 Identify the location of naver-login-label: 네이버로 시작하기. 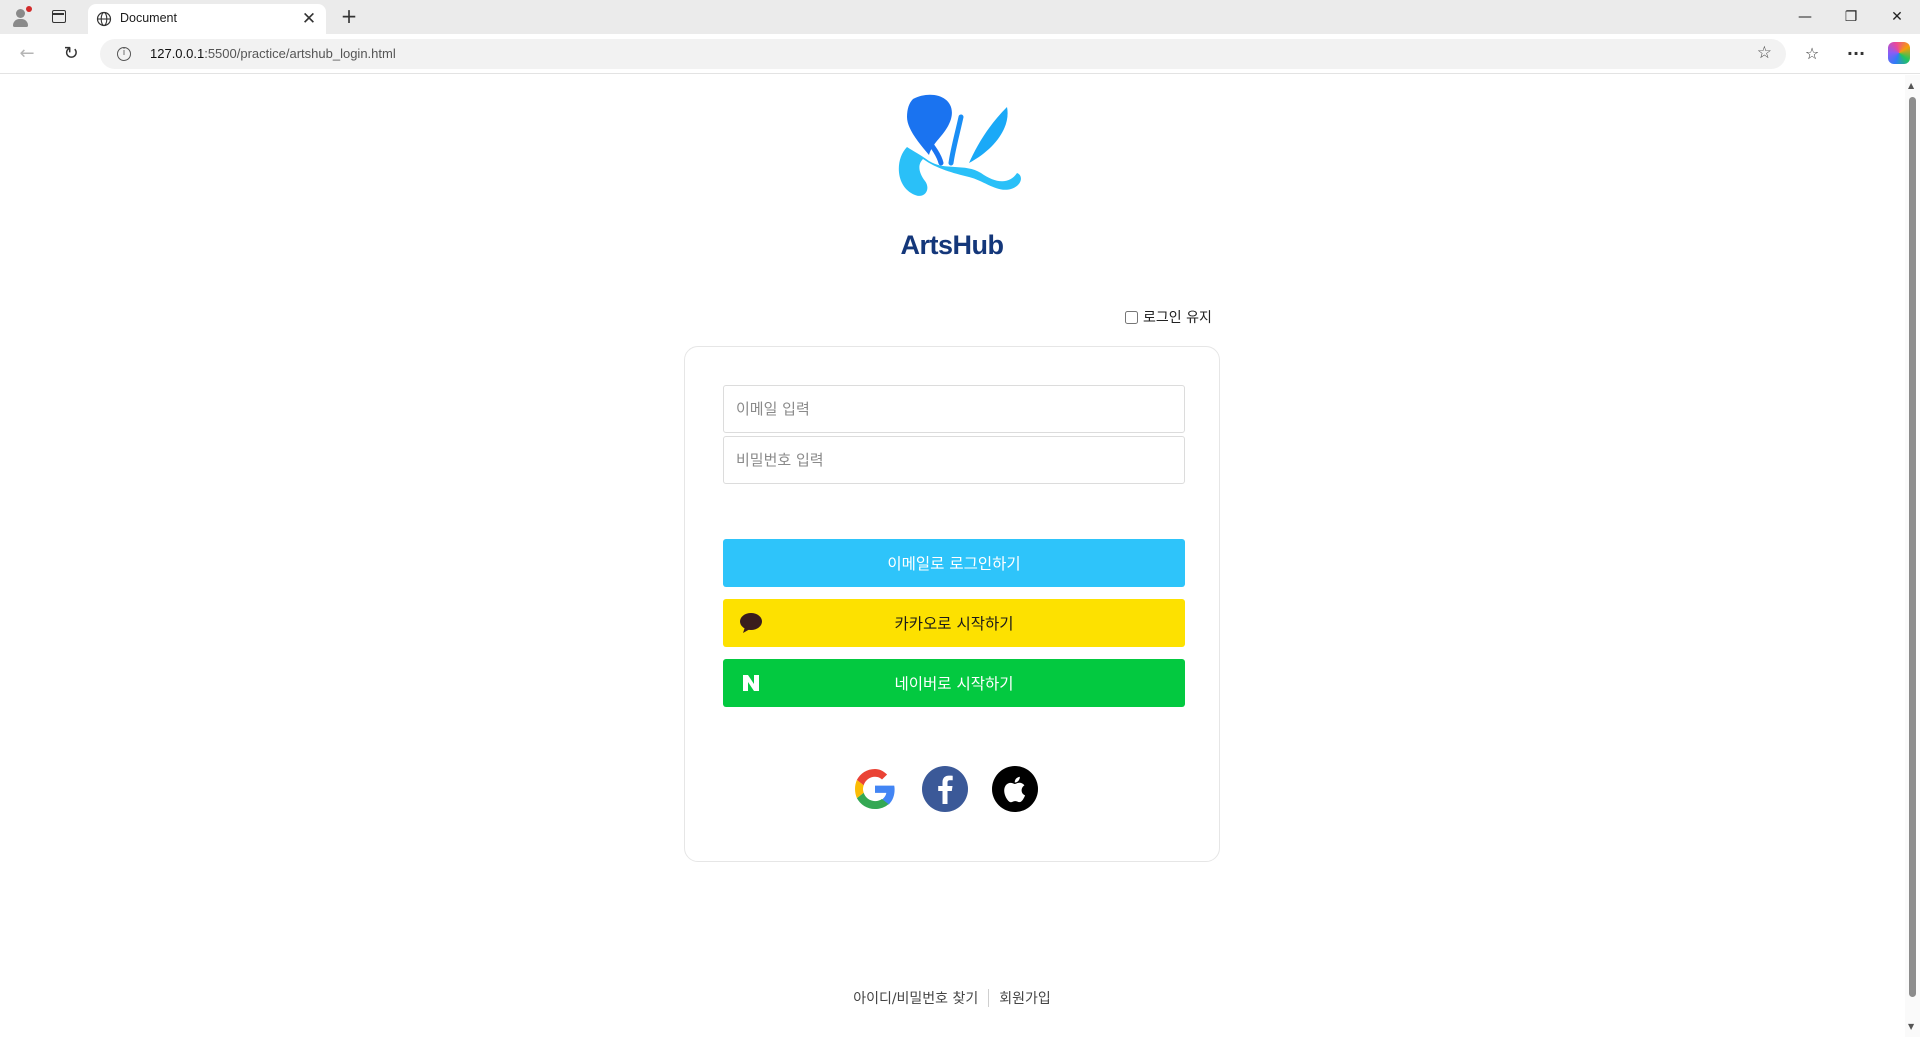
(954, 684).